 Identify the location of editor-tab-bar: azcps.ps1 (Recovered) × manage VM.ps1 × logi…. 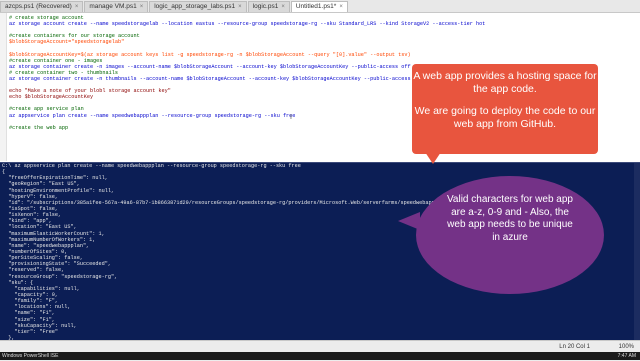
(320, 6).